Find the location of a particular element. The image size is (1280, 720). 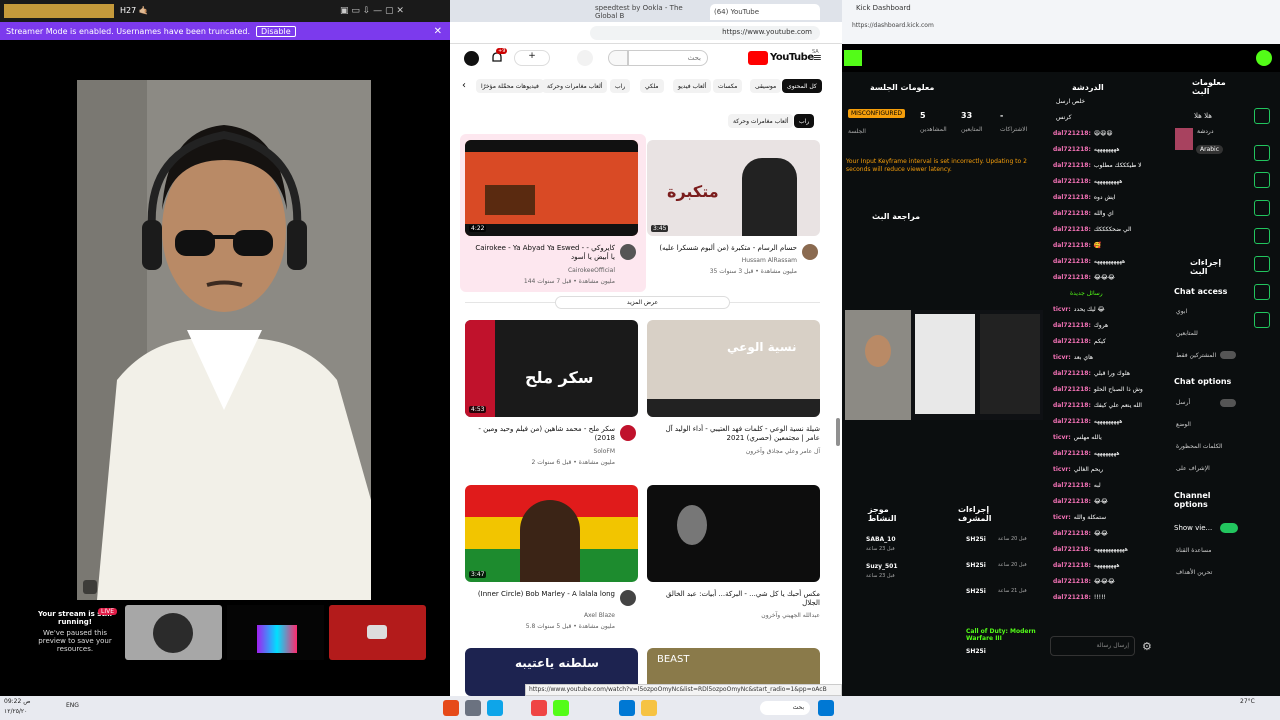

create-button: + is located at coordinates (532, 58).